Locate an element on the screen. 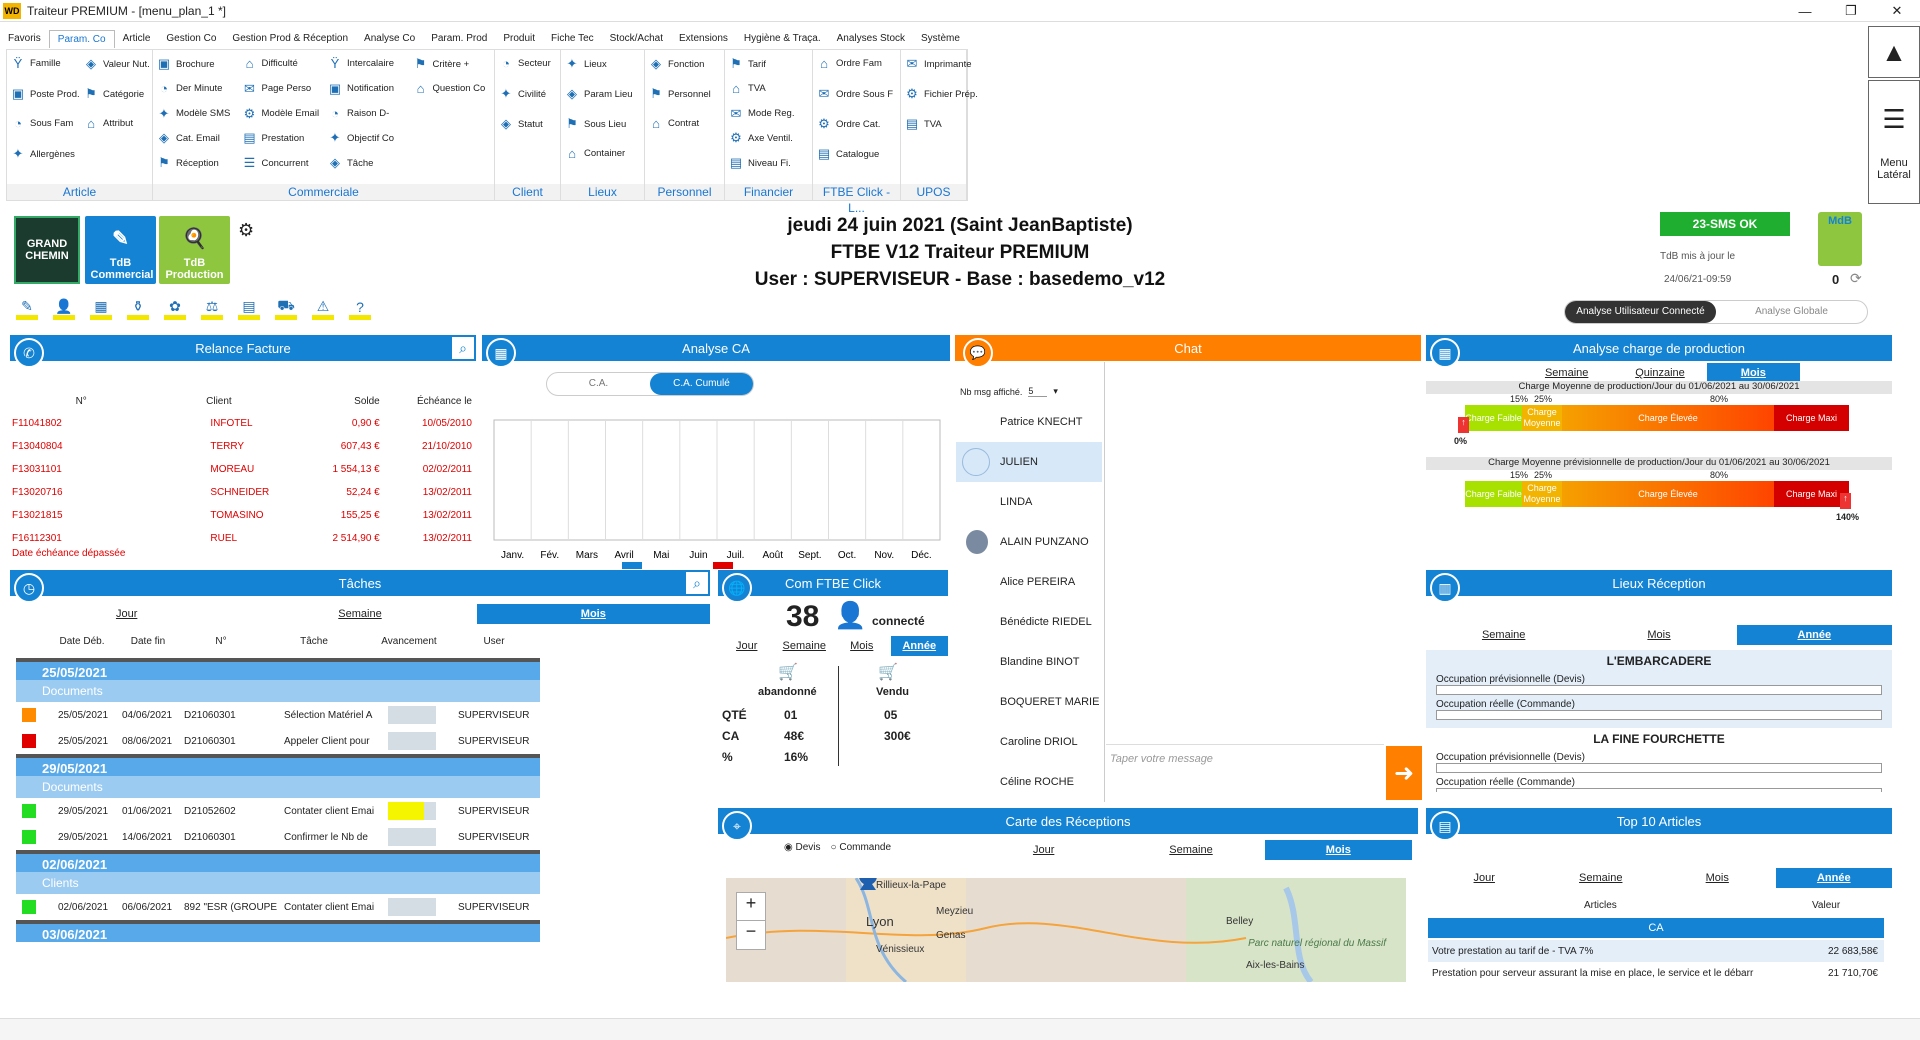  ribbon-item: ✦ Allergènes is located at coordinates (43, 154).